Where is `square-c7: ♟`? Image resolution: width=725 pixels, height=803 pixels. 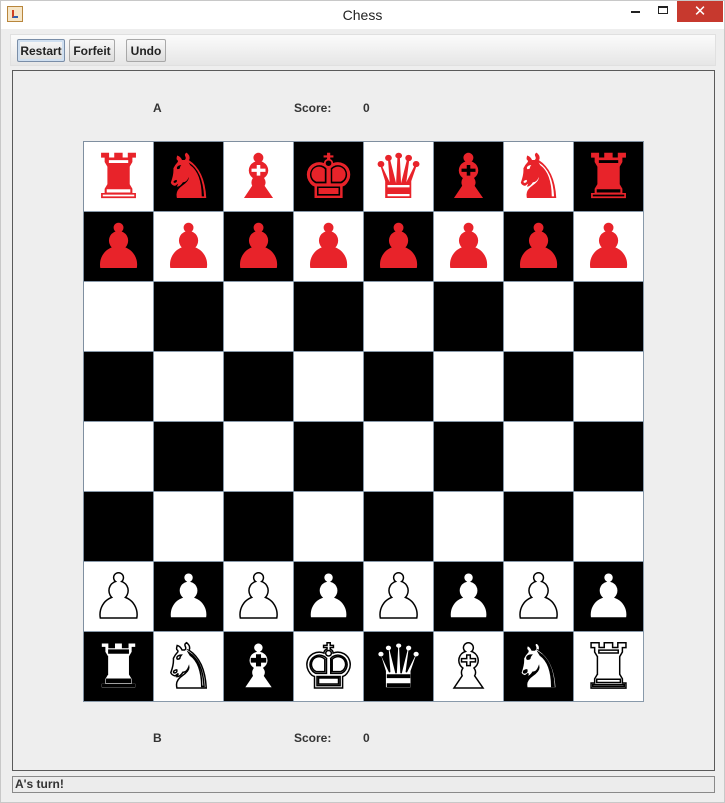 square-c7: ♟ is located at coordinates (259, 246).